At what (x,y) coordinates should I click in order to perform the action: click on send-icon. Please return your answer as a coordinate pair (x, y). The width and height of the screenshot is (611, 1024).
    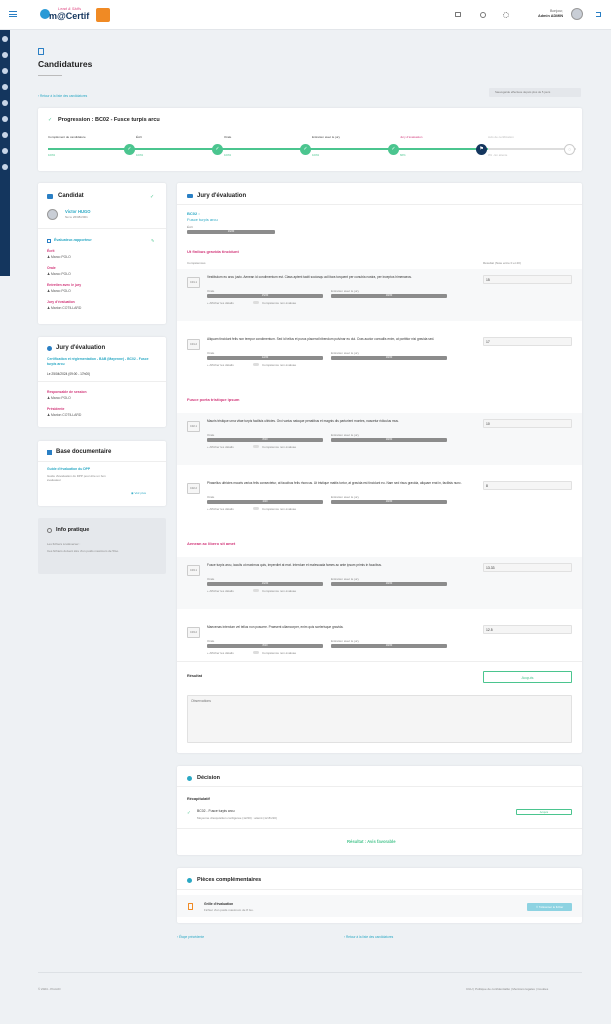
    Looking at the image, I should click on (5, 103).